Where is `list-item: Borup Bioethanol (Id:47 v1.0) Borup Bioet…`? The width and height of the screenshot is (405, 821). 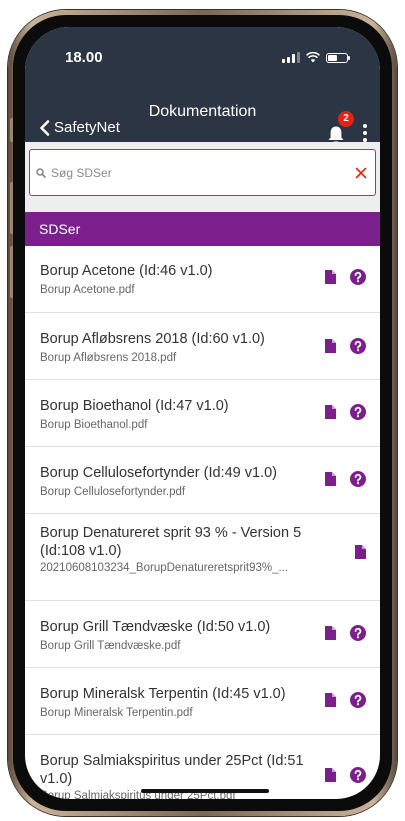 list-item: Borup Bioethanol (Id:47 v1.0) Borup Bioet… is located at coordinates (202, 413).